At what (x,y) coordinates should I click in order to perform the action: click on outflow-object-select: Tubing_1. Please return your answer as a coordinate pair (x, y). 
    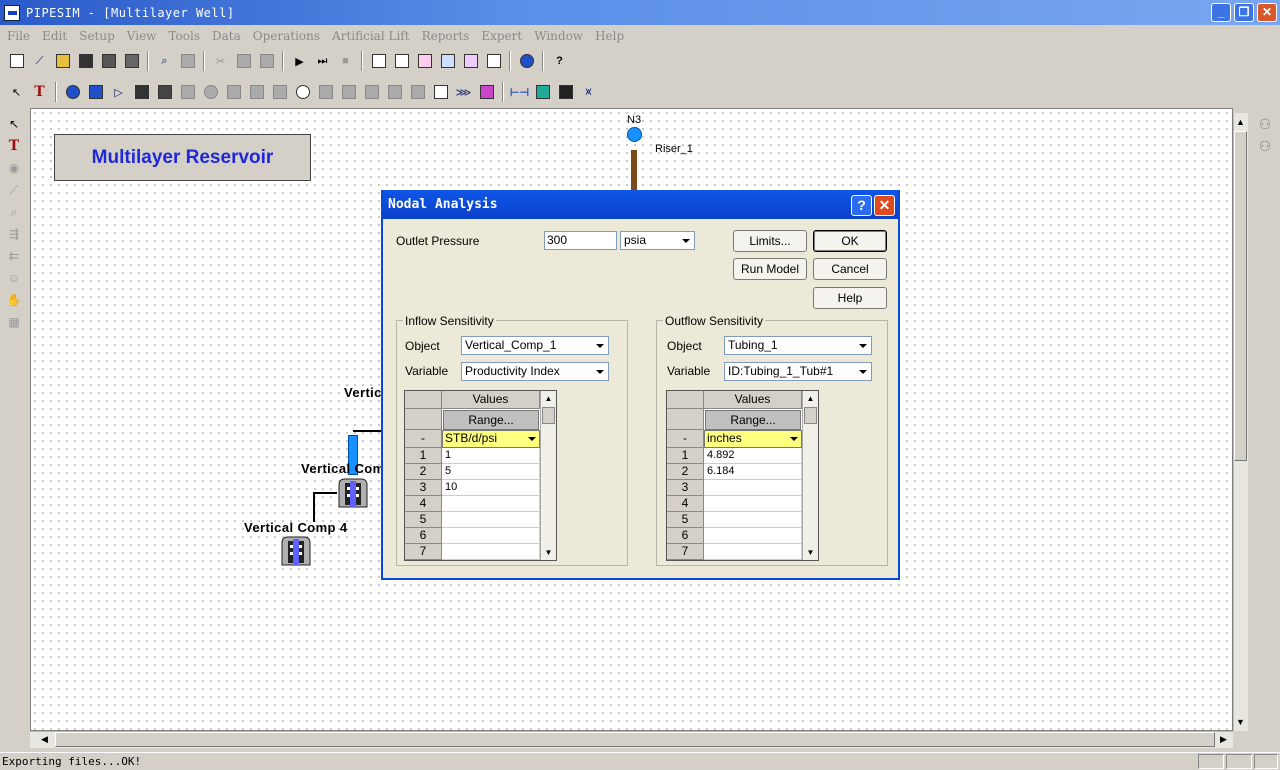
    Looking at the image, I should click on (798, 345).